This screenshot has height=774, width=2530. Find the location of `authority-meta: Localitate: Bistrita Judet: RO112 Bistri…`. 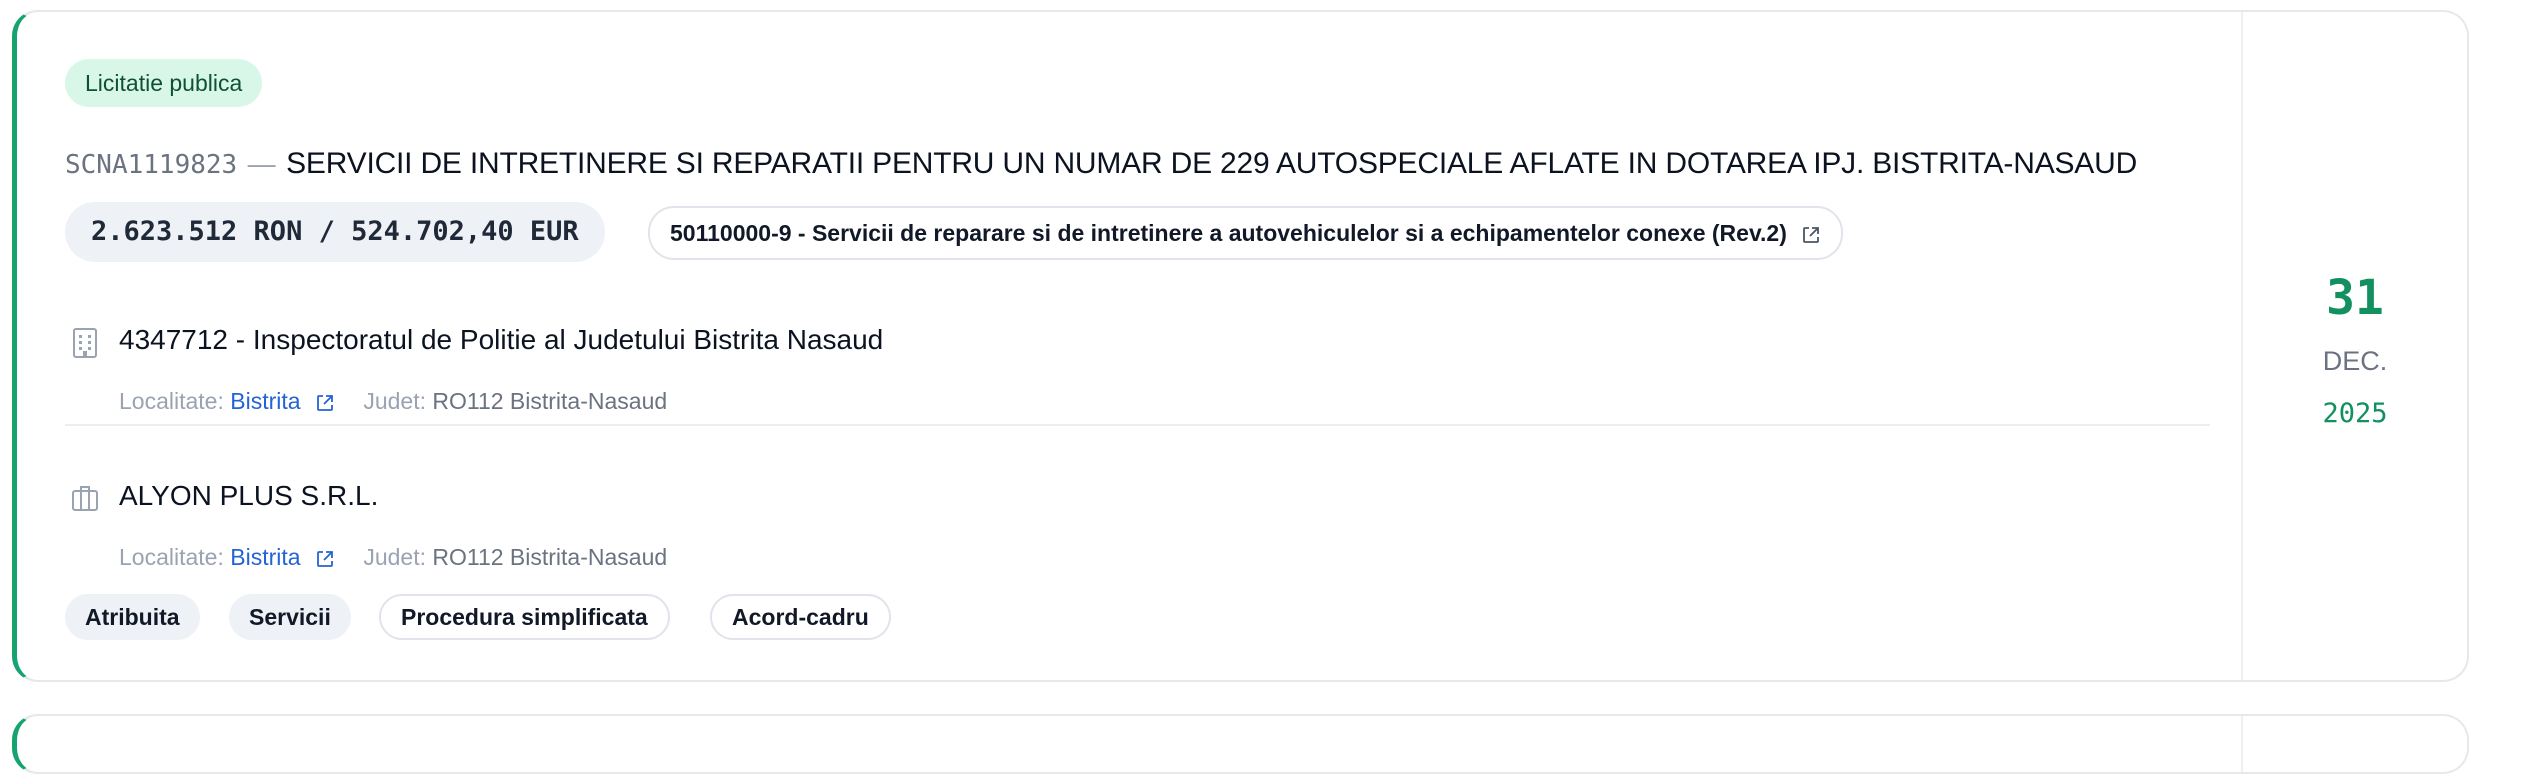

authority-meta: Localitate: Bistrita Judet: RO112 Bistri… is located at coordinates (393, 401).